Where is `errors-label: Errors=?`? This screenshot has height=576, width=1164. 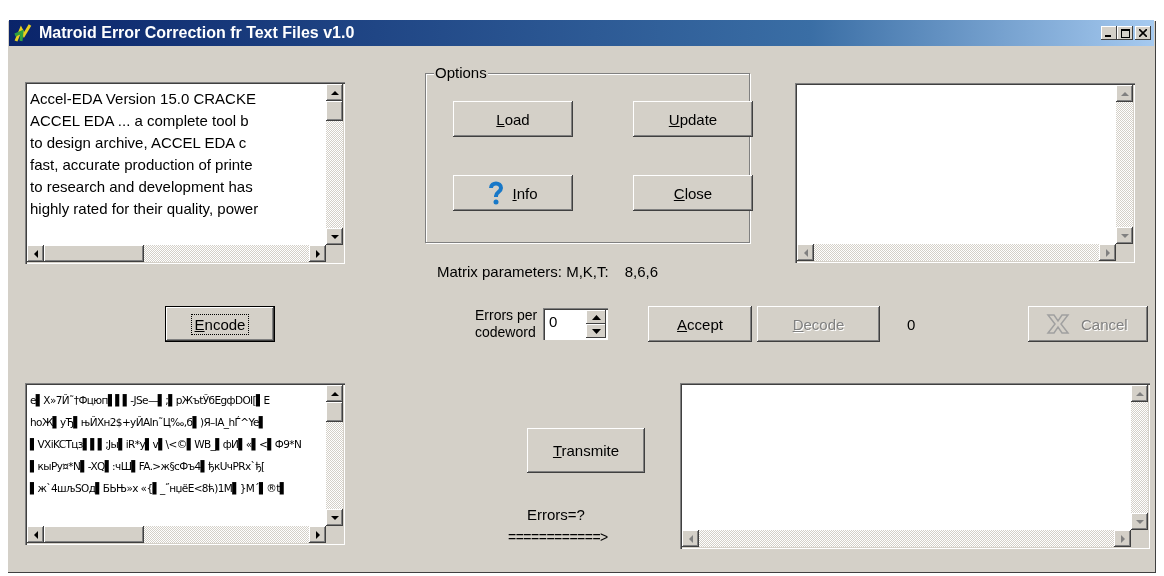
errors-label: Errors=? is located at coordinates (556, 514).